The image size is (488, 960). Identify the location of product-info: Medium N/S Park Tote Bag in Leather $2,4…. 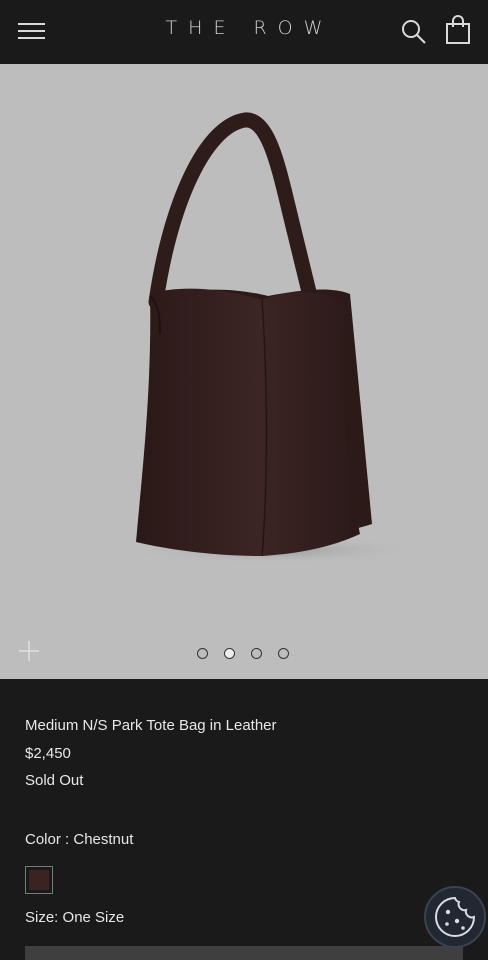
(245, 753).